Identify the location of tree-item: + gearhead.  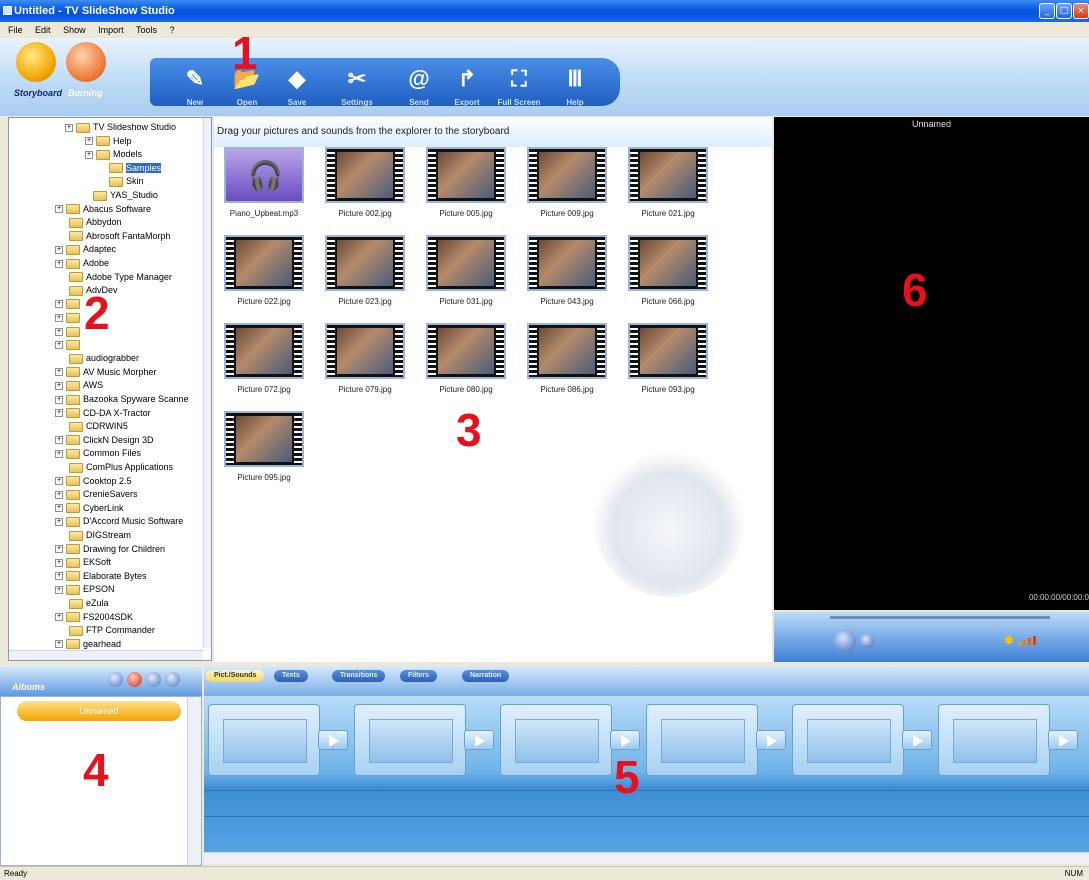
(88, 644).